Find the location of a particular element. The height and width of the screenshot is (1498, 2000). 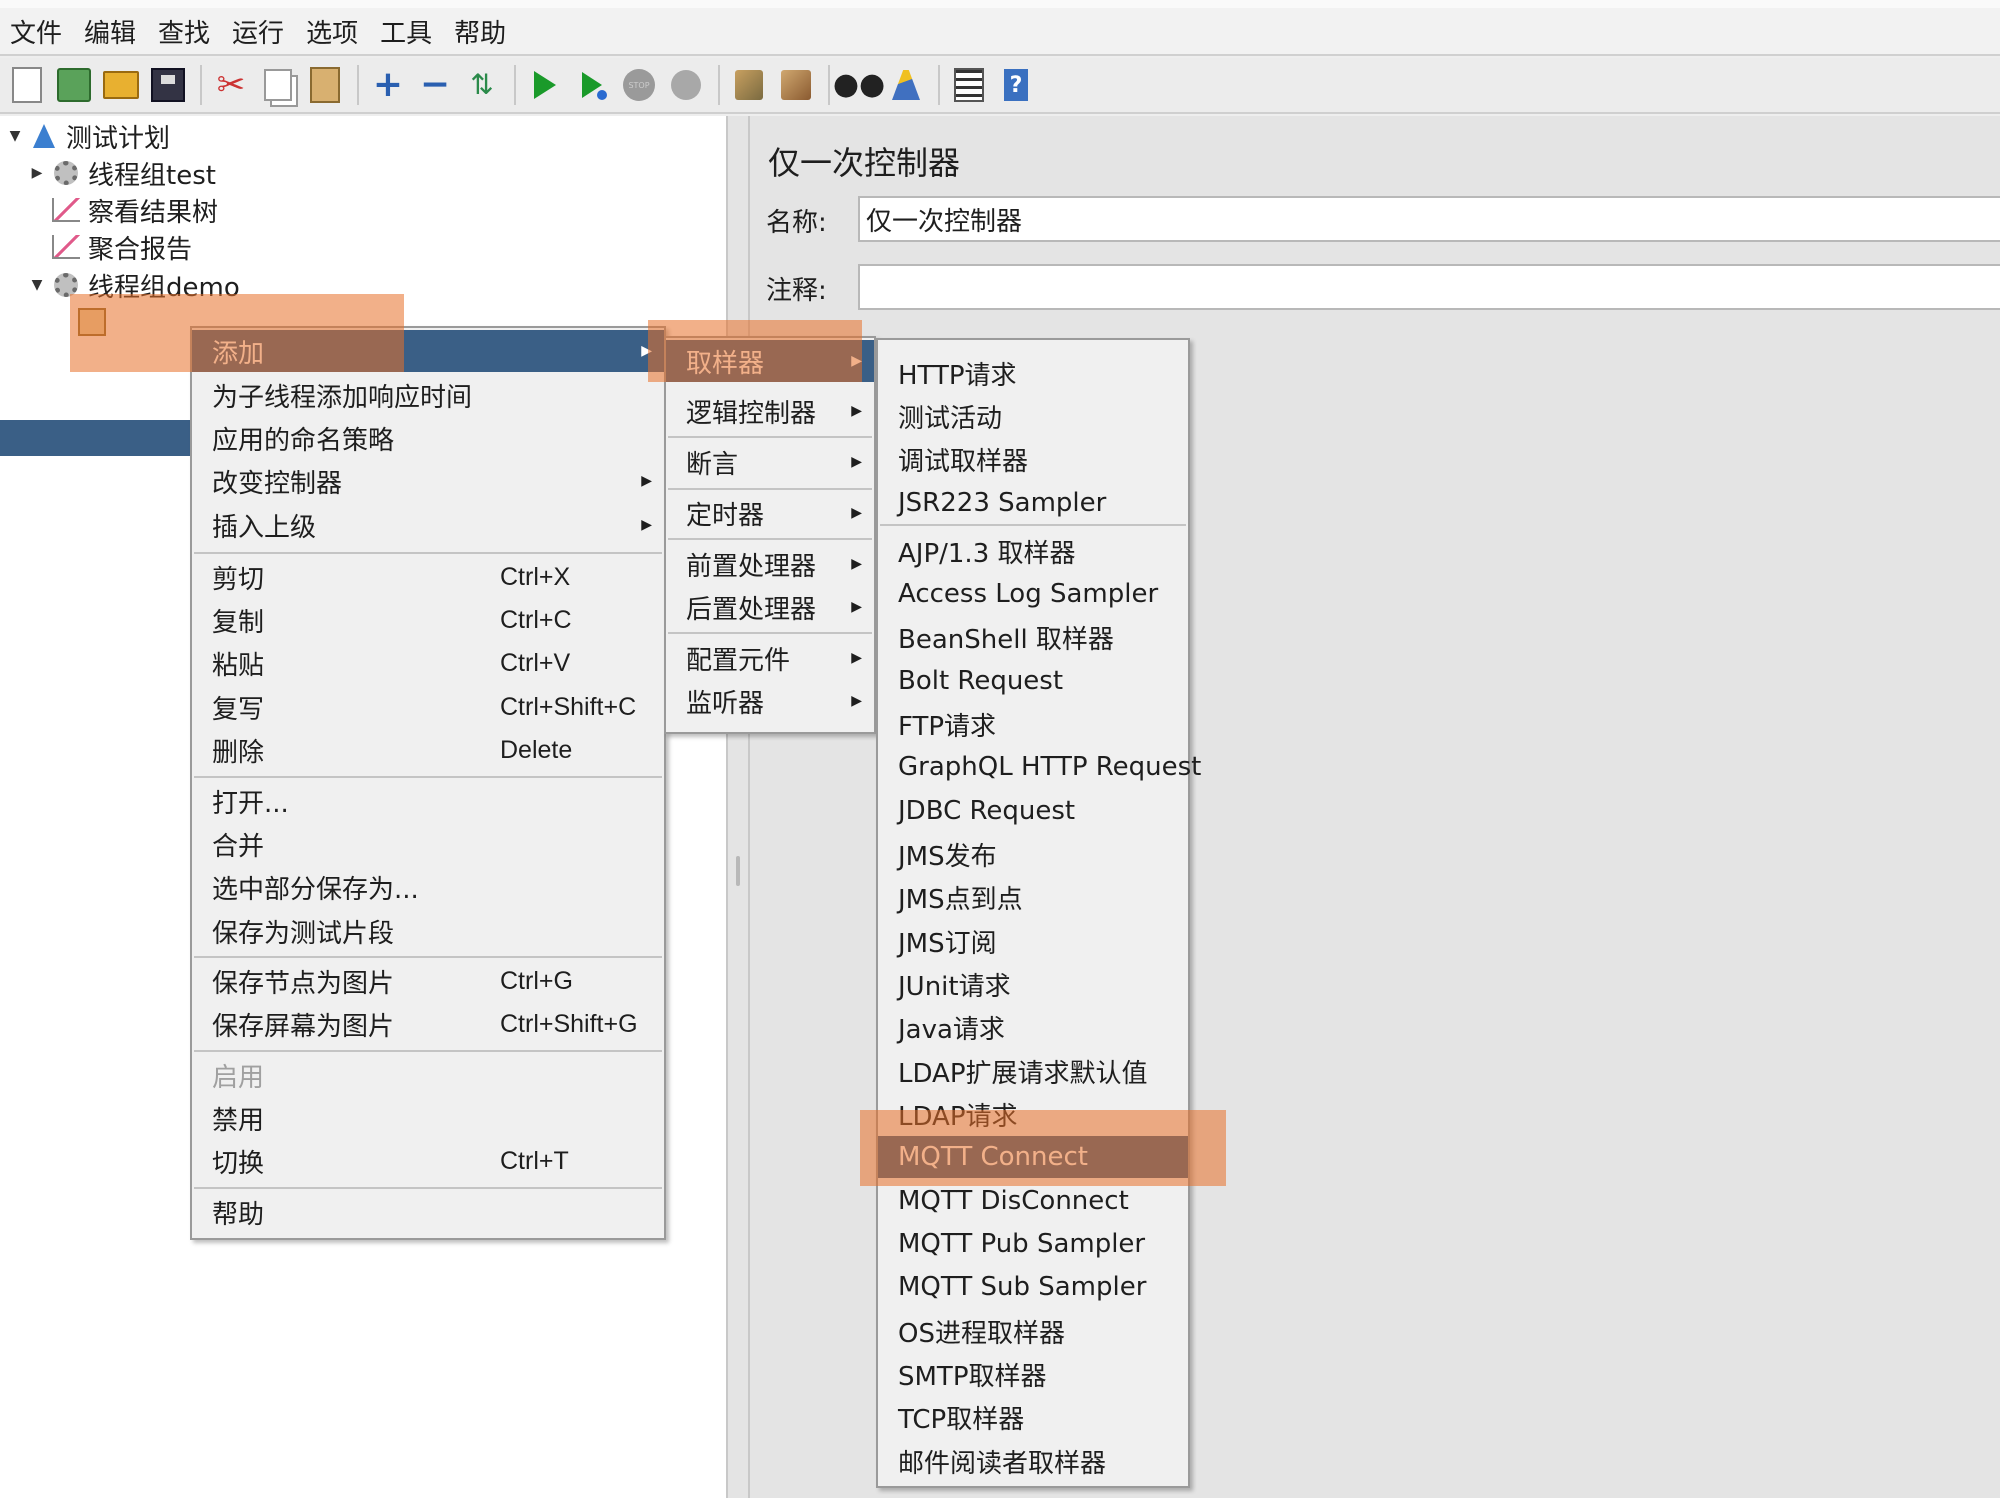

clear-all-icon is located at coordinates (796, 85).